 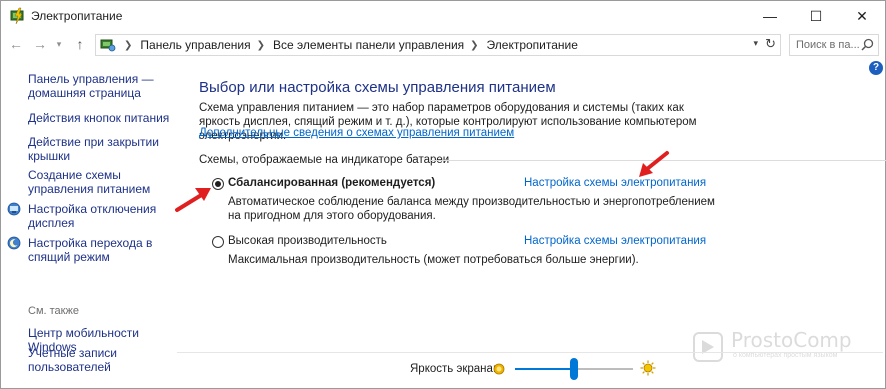 What do you see at coordinates (862, 16) in the screenshot?
I see `close-button: ✕` at bounding box center [862, 16].